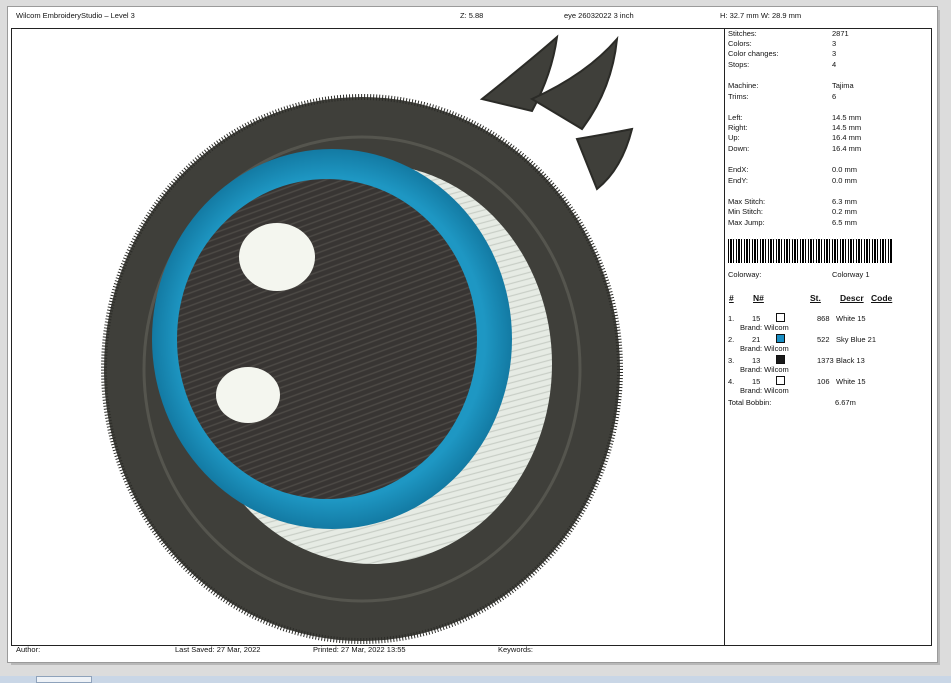 The image size is (951, 683). Describe the element at coordinates (852, 298) in the screenshot. I see `header-descr: Descr` at that location.